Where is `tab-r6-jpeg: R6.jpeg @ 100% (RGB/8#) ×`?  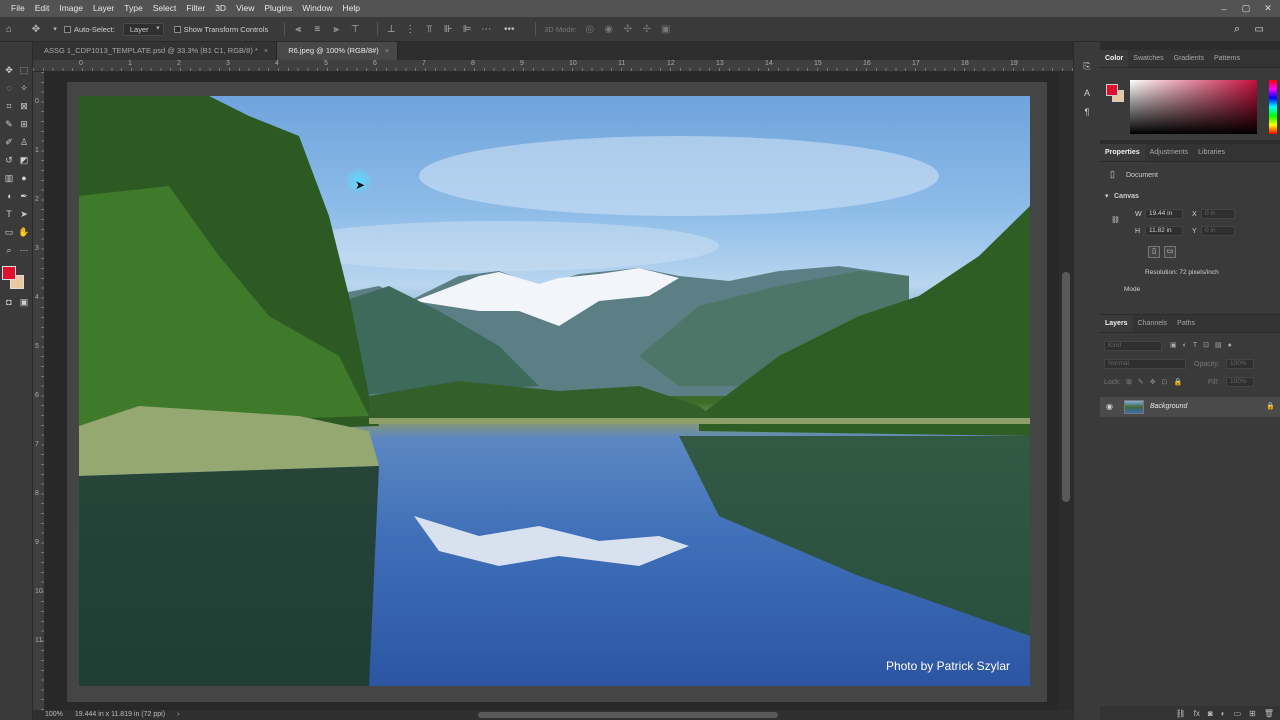 tab-r6-jpeg: R6.jpeg @ 100% (RGB/8#) × is located at coordinates (338, 51).